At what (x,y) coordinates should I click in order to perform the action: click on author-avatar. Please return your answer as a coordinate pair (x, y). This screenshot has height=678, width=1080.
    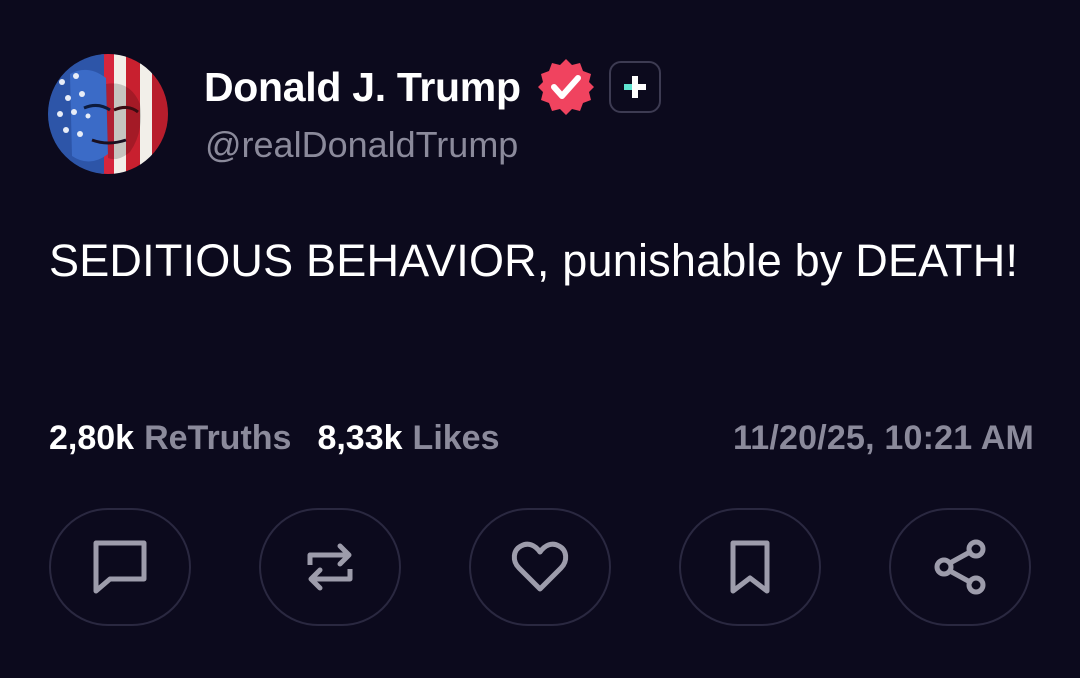
    Looking at the image, I should click on (108, 114).